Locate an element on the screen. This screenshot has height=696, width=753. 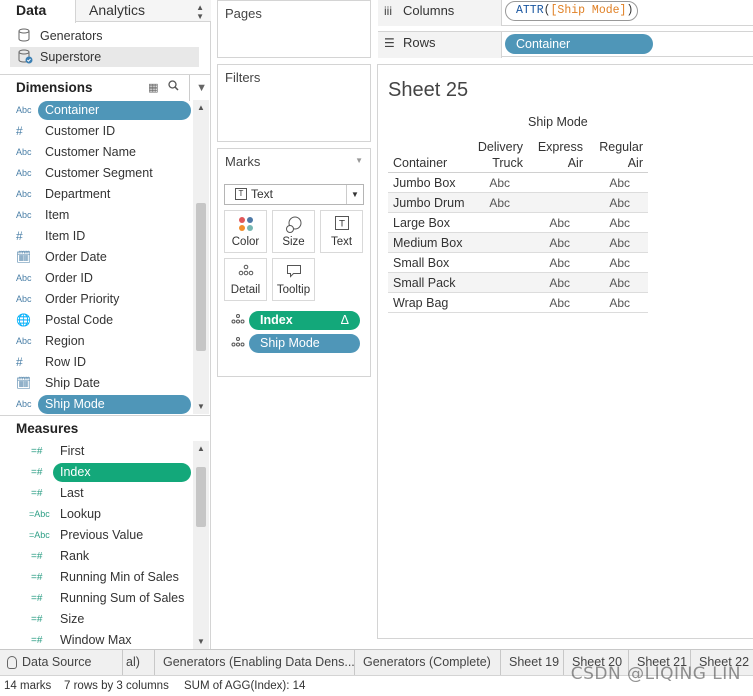
ship-mode-mark-pill: Ship Mode is located at coordinates (304, 343).